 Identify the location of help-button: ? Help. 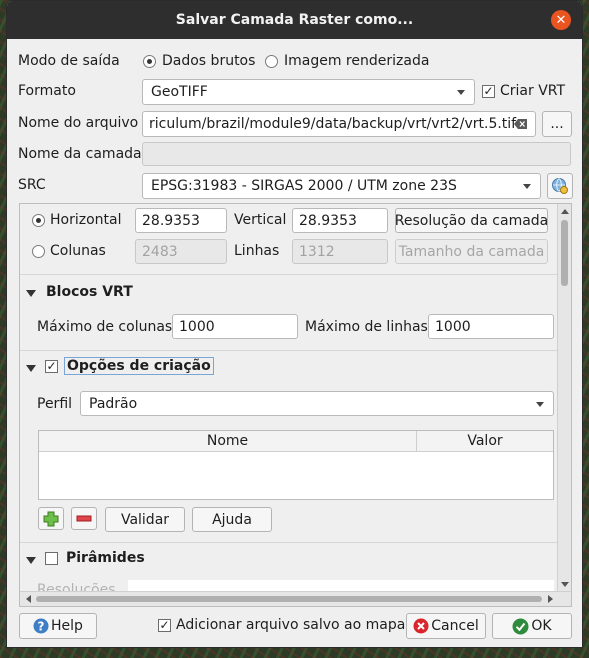
(58, 626).